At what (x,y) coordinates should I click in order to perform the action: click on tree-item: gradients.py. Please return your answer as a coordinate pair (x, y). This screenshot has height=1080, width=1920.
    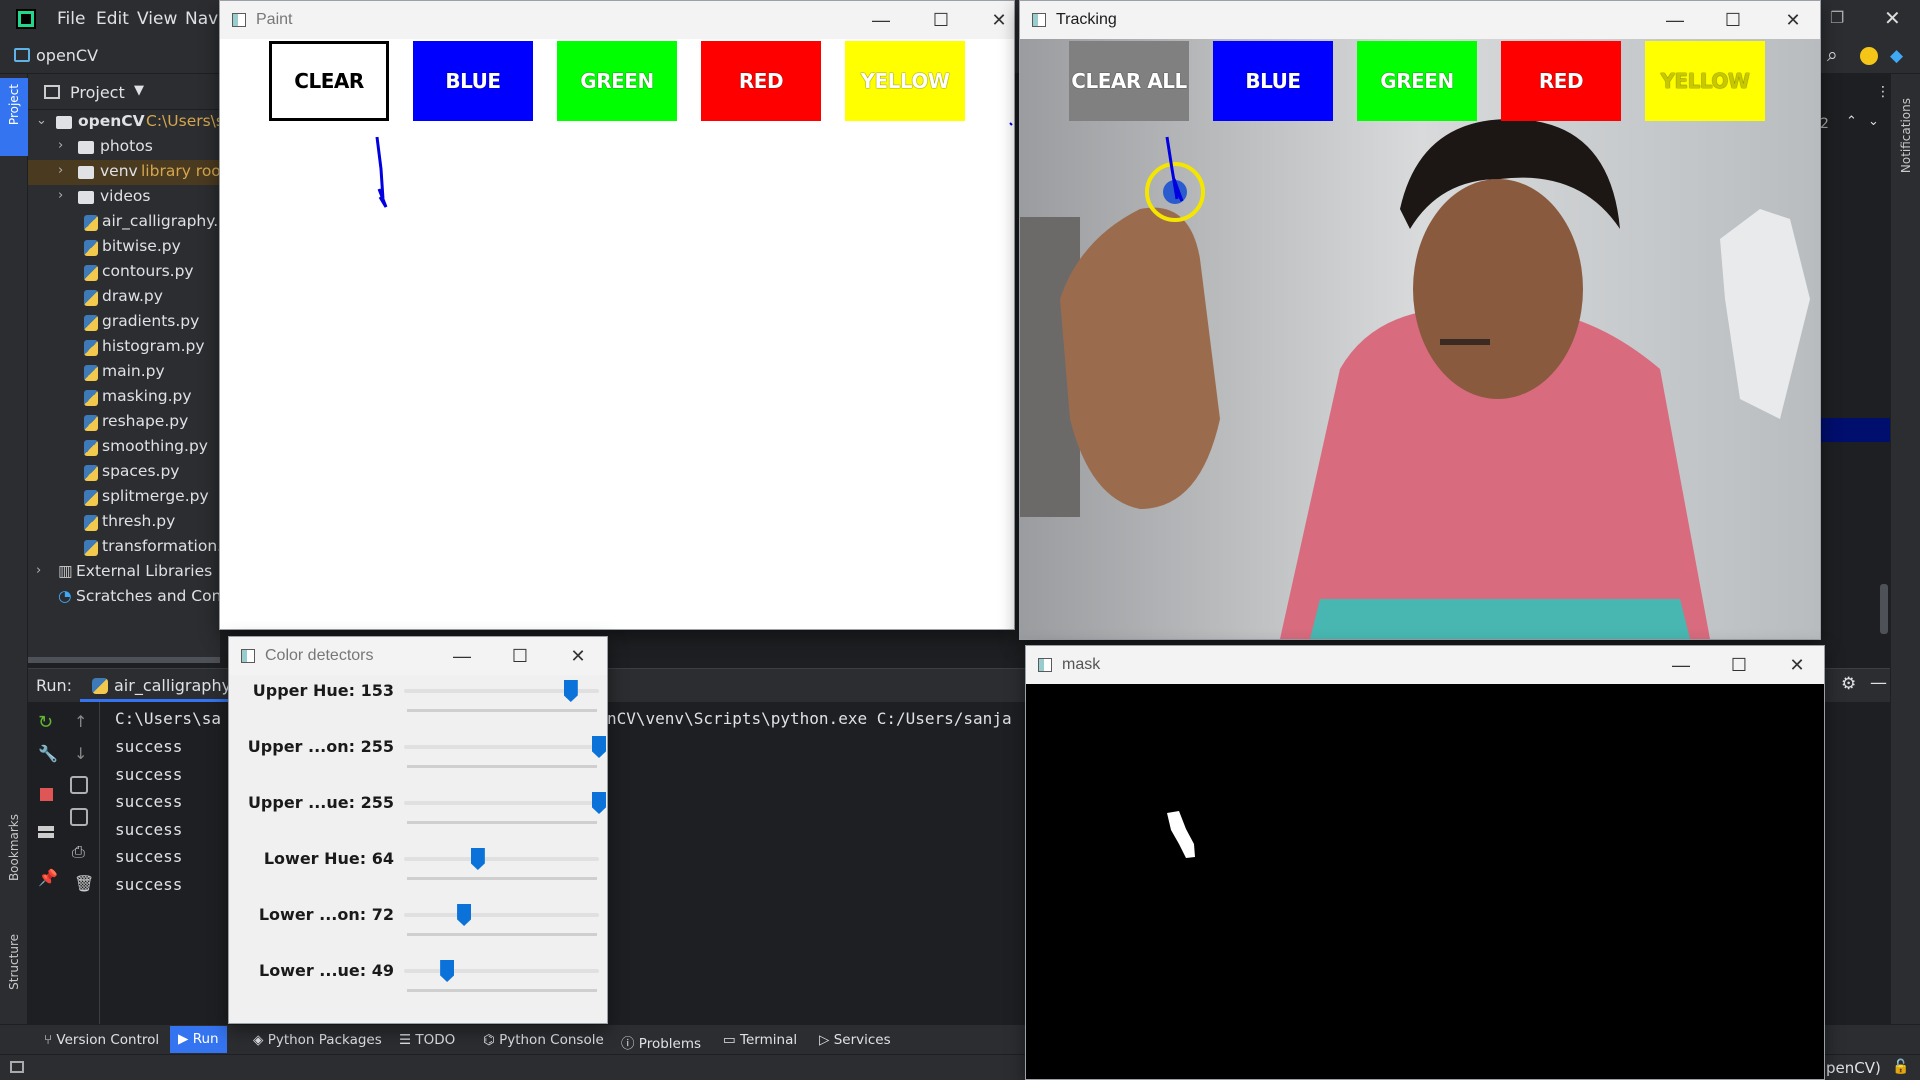
    Looking at the image, I should click on (124, 322).